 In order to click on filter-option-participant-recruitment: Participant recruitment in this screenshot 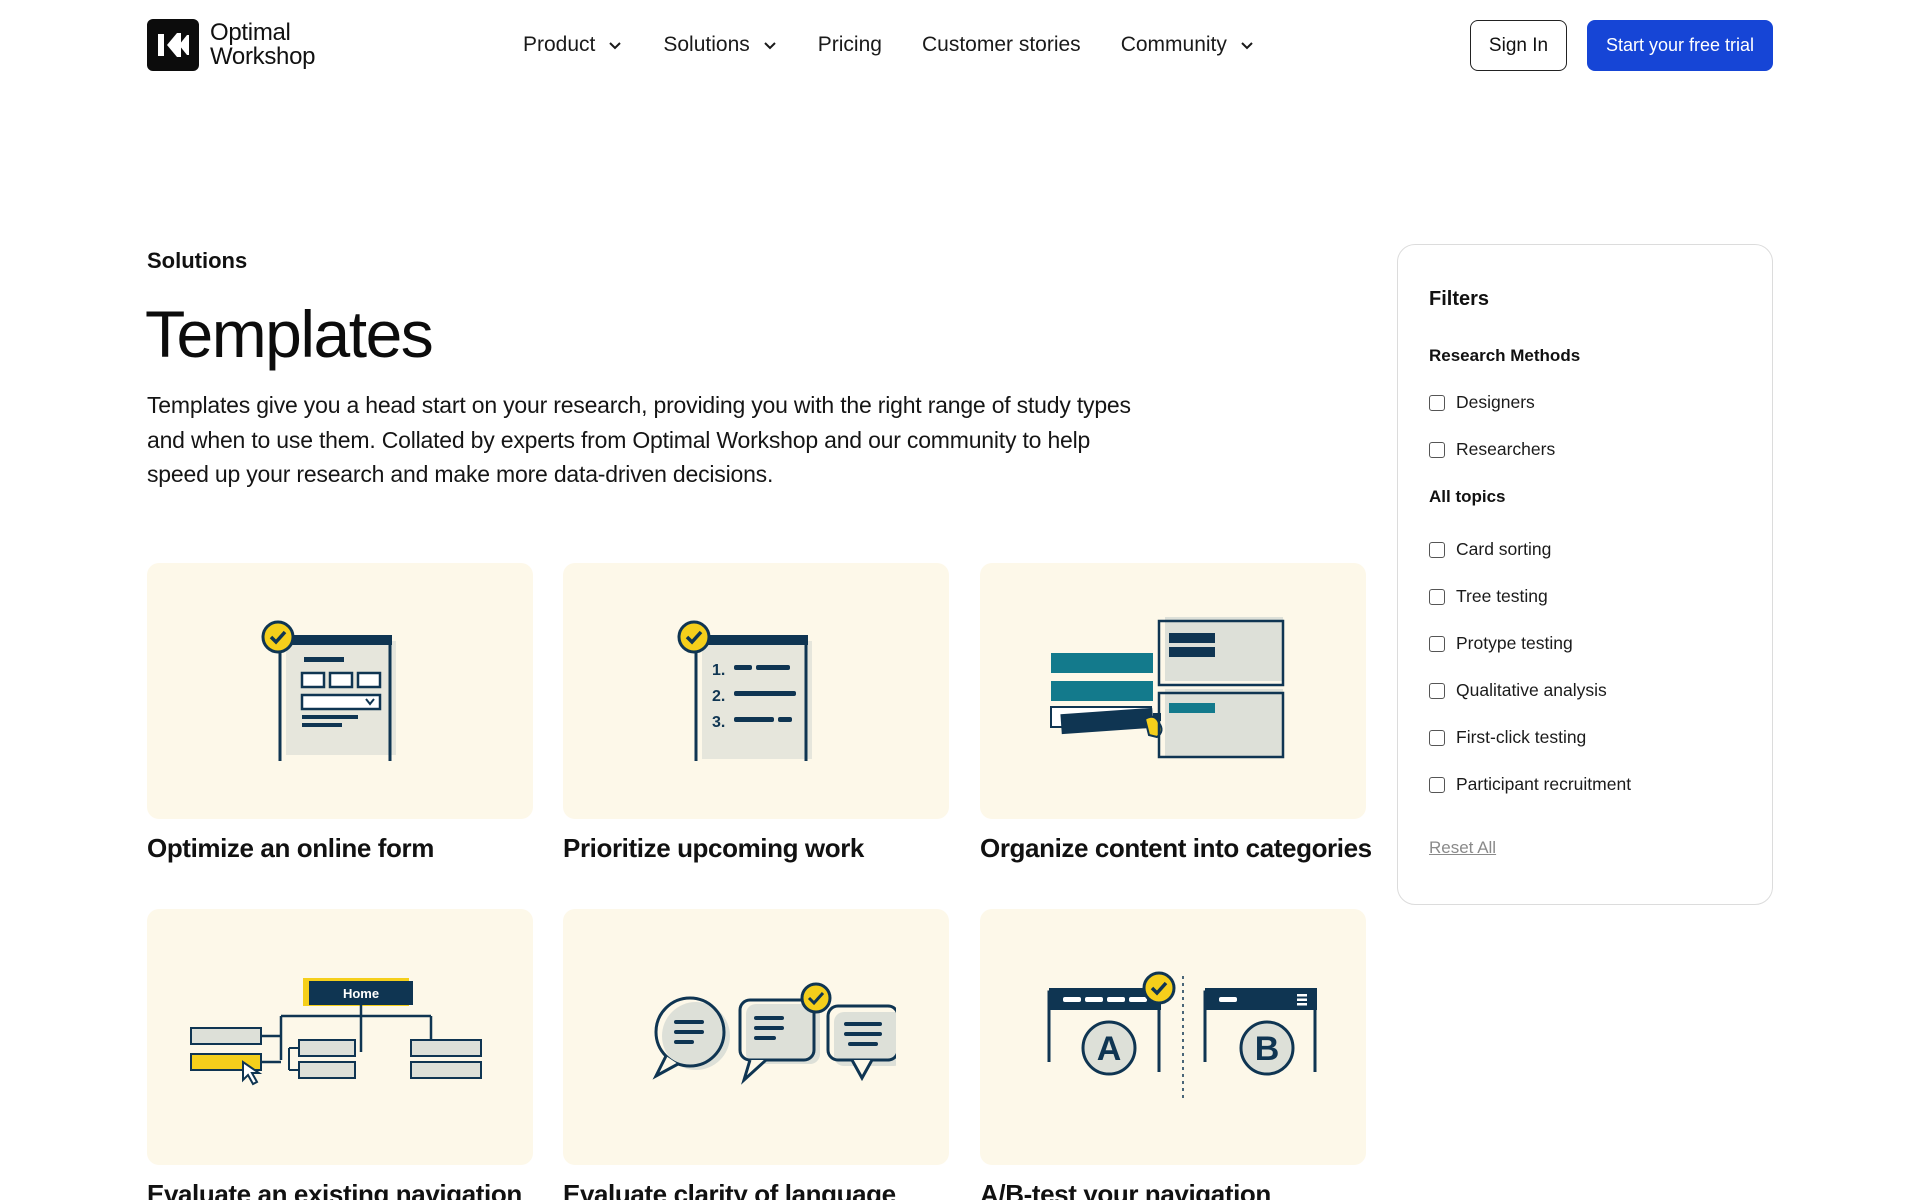, I will do `click(1530, 784)`.